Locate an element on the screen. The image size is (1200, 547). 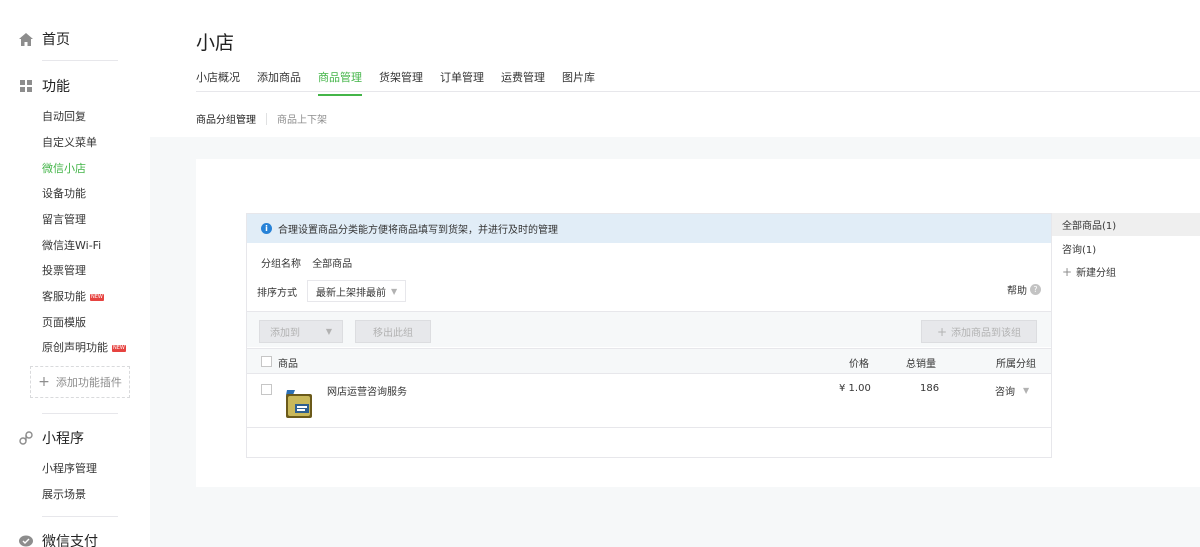
product-group-select: 咨询 ▼ is located at coordinates (1012, 390).